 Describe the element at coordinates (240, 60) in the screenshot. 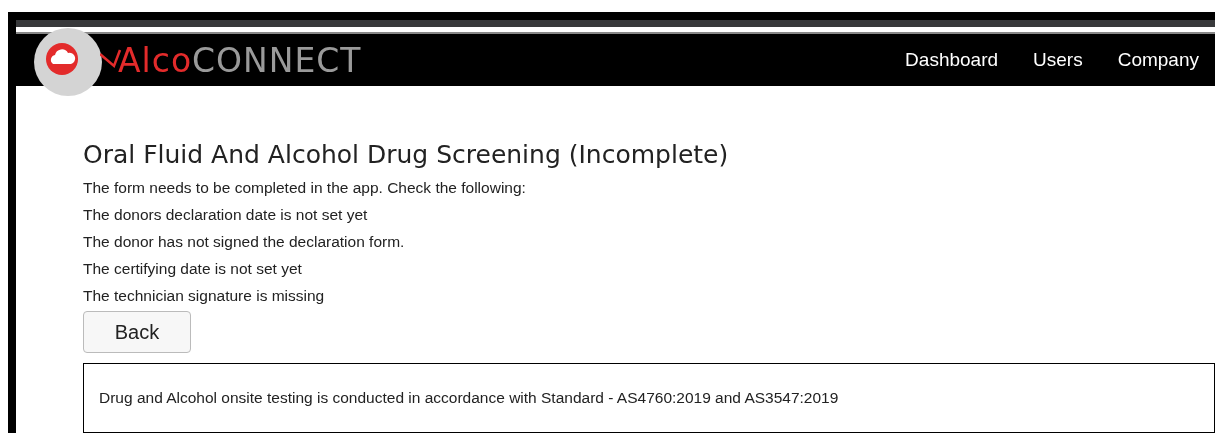

I see `brand-logo-text: AlcoCONNECT` at that location.